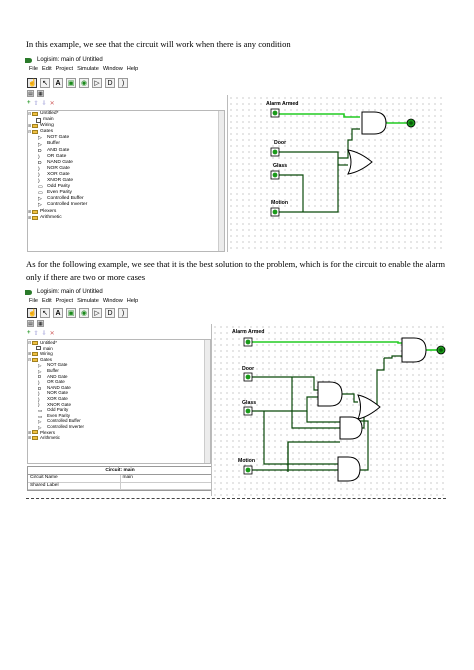 This screenshot has width=474, height=670. What do you see at coordinates (113, 70) in the screenshot?
I see `menu-window: Window` at bounding box center [113, 70].